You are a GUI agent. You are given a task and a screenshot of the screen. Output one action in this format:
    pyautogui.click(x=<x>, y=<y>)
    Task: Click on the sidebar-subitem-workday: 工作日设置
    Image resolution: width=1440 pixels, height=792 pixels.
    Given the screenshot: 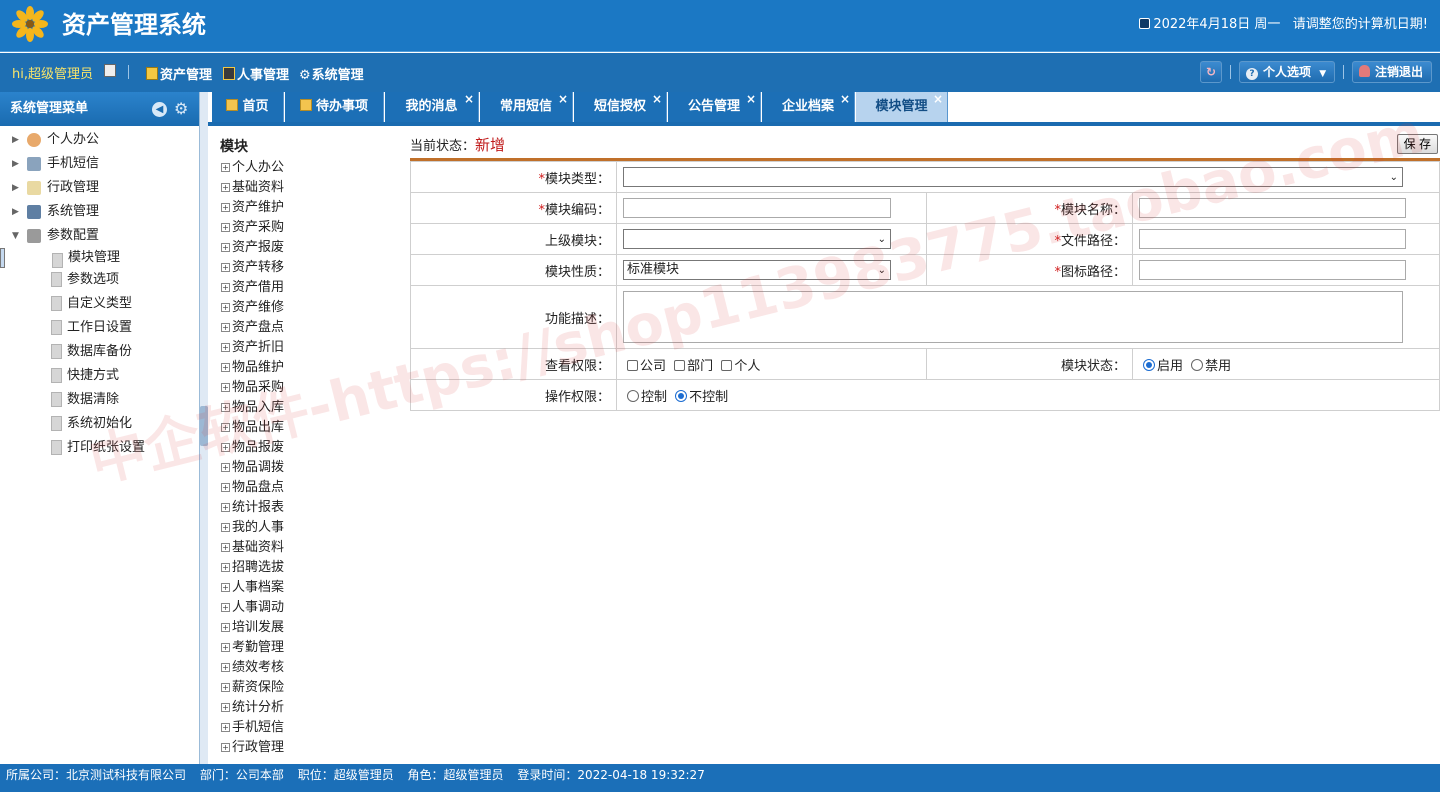 What is the action you would take?
    pyautogui.click(x=99, y=328)
    